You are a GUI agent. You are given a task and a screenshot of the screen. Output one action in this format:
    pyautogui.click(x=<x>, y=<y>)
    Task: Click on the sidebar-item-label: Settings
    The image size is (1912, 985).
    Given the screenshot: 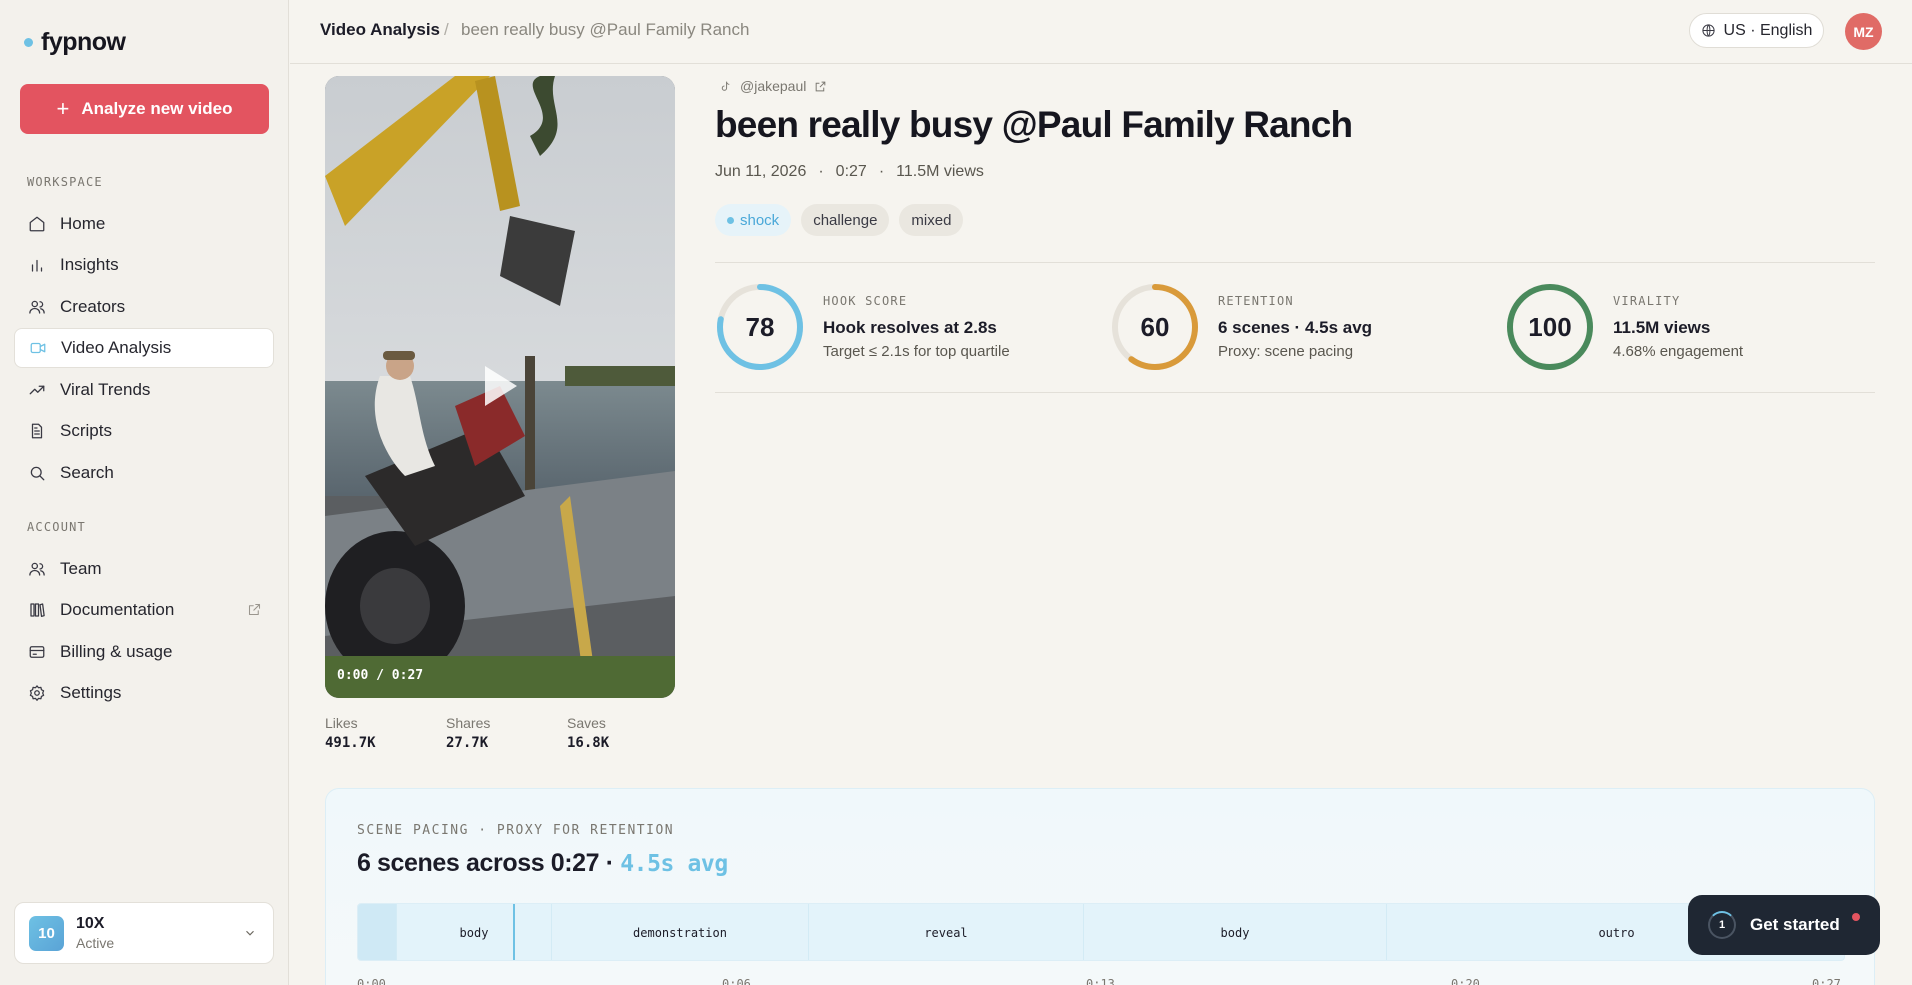 What is the action you would take?
    pyautogui.click(x=91, y=692)
    